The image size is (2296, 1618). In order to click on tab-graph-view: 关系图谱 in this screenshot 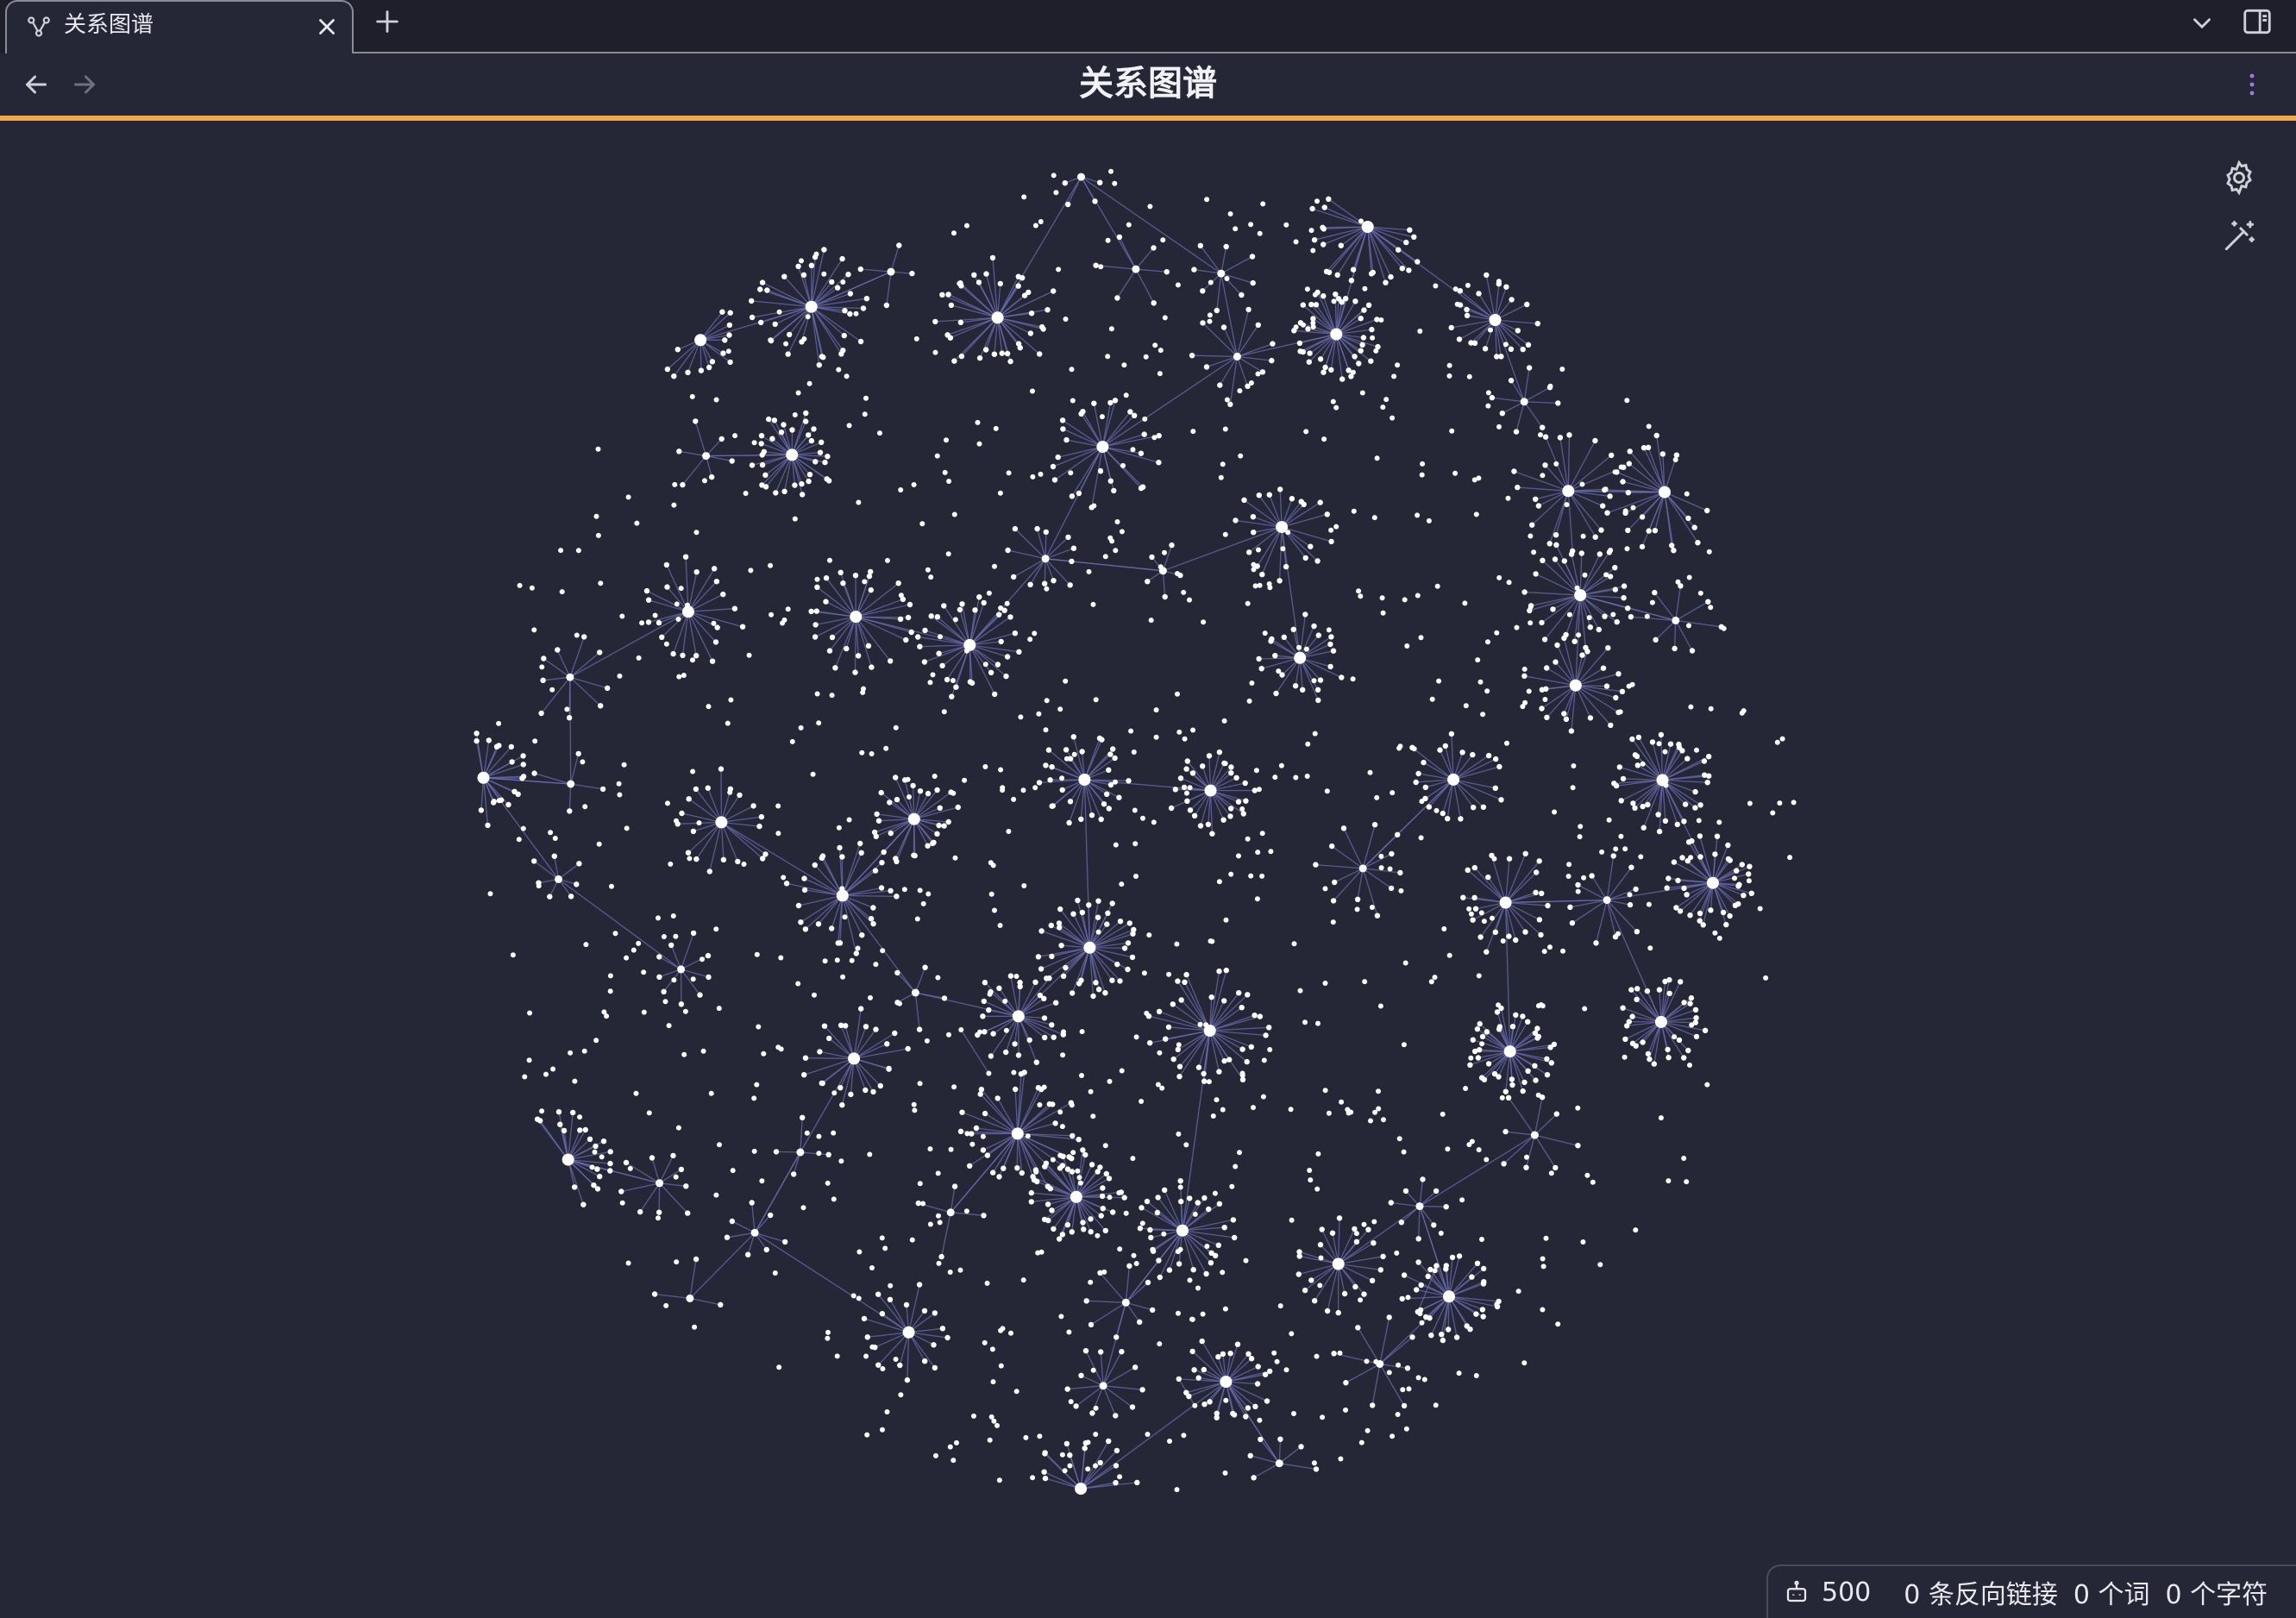, I will do `click(179, 26)`.